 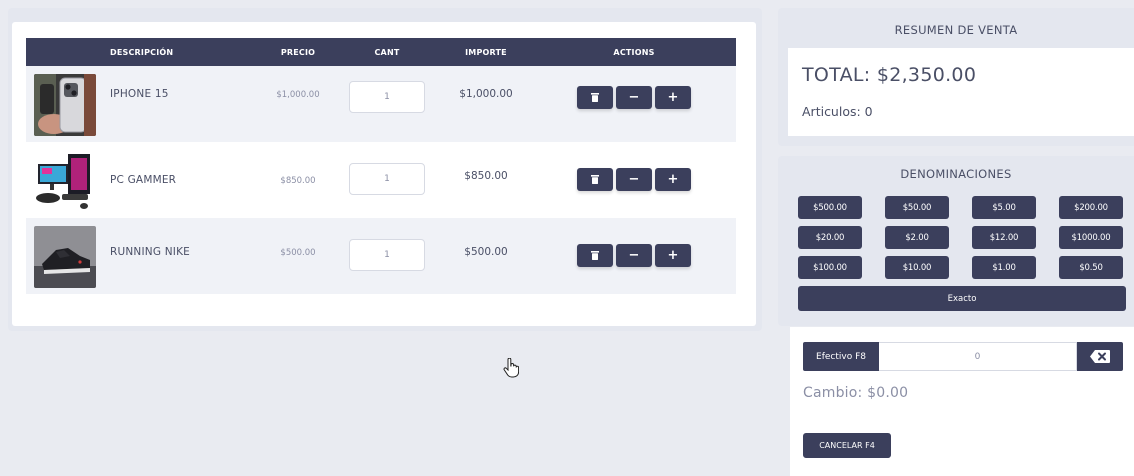 I want to click on backspace-icon, so click(x=1100, y=356).